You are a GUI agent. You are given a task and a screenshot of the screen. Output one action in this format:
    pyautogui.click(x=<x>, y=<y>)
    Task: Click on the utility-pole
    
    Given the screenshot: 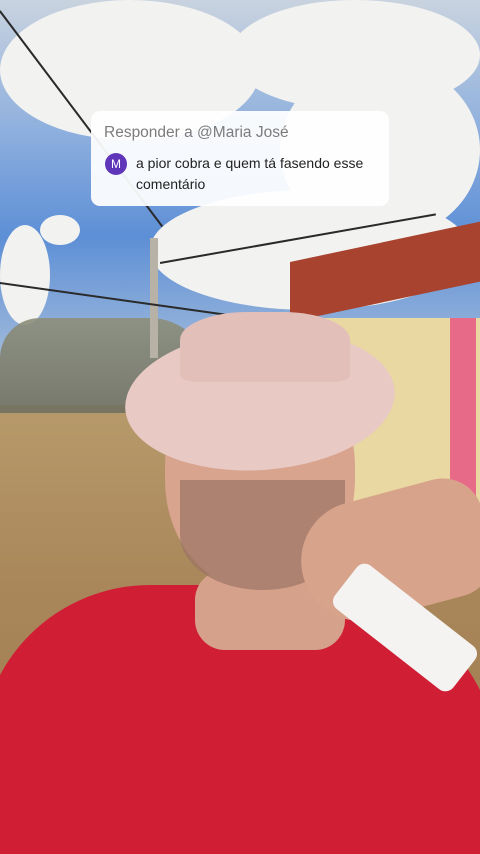 What is the action you would take?
    pyautogui.click(x=154, y=298)
    